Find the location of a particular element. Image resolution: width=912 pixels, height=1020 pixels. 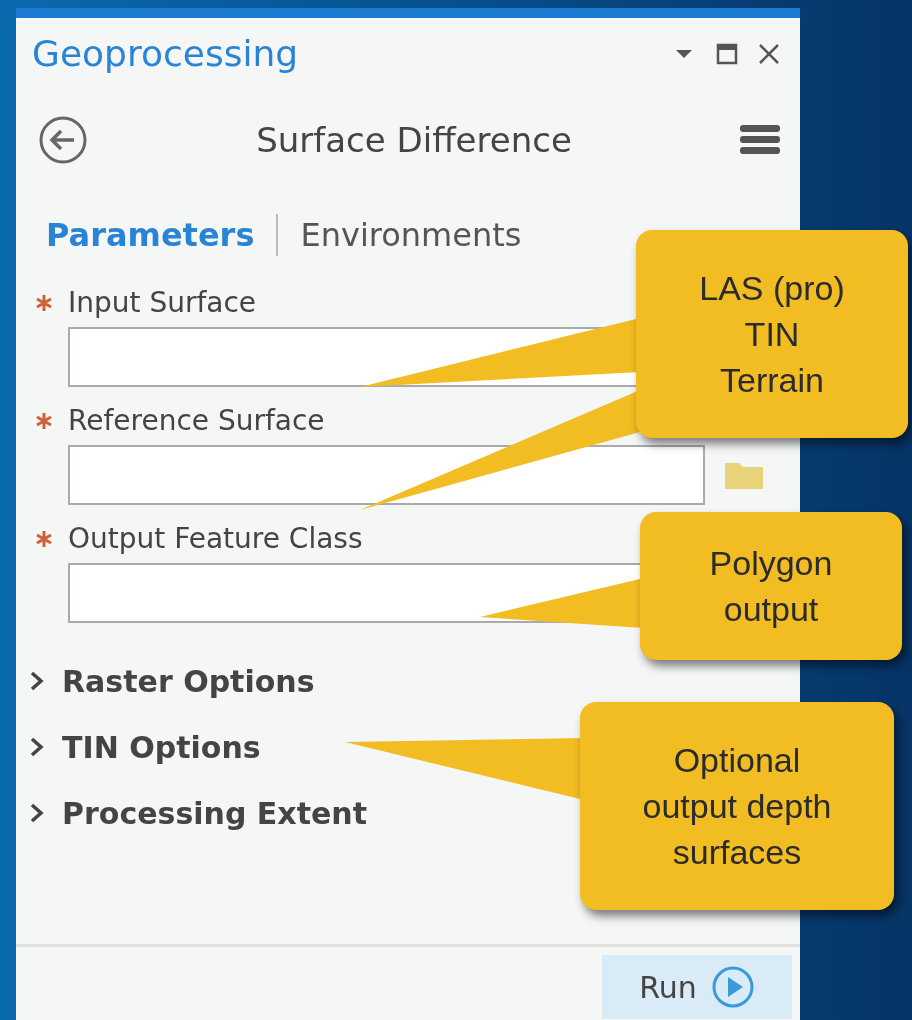

callout-text: surfaces is located at coordinates (737, 852).